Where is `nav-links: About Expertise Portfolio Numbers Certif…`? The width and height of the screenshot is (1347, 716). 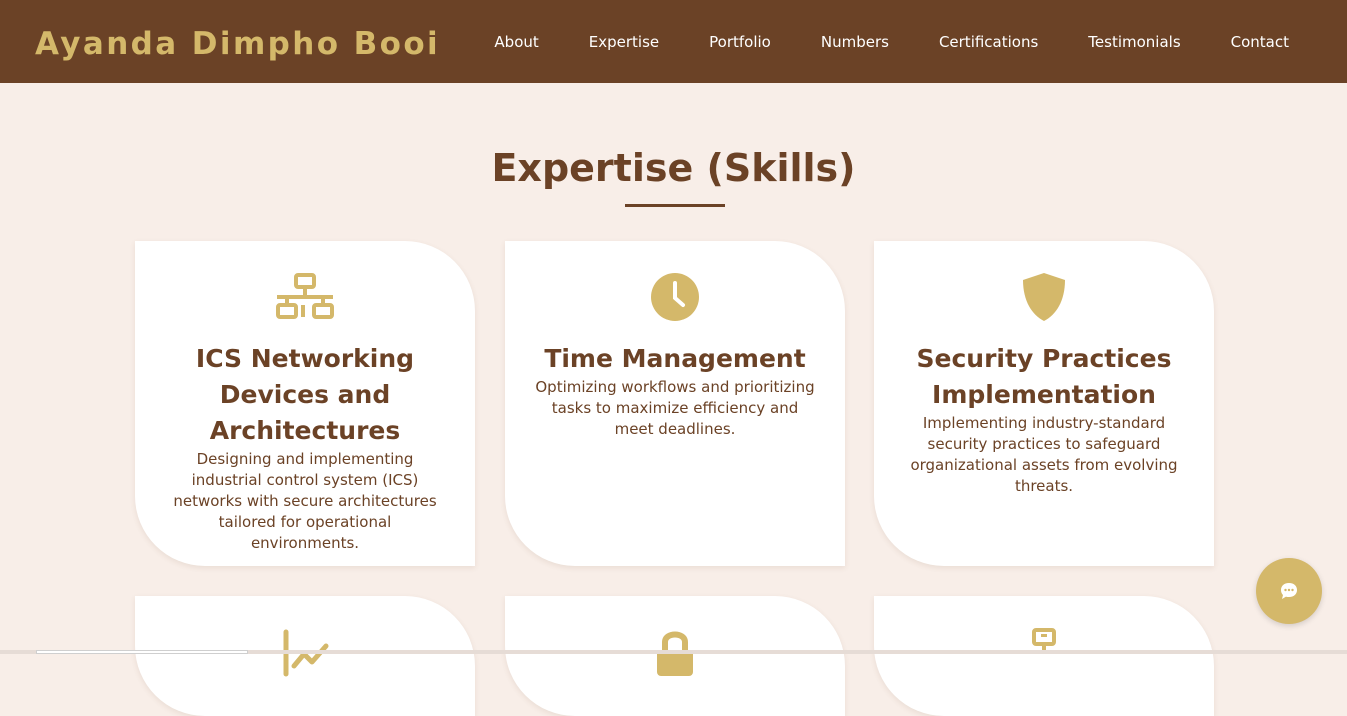 nav-links: About Expertise Portfolio Numbers Certif… is located at coordinates (891, 42).